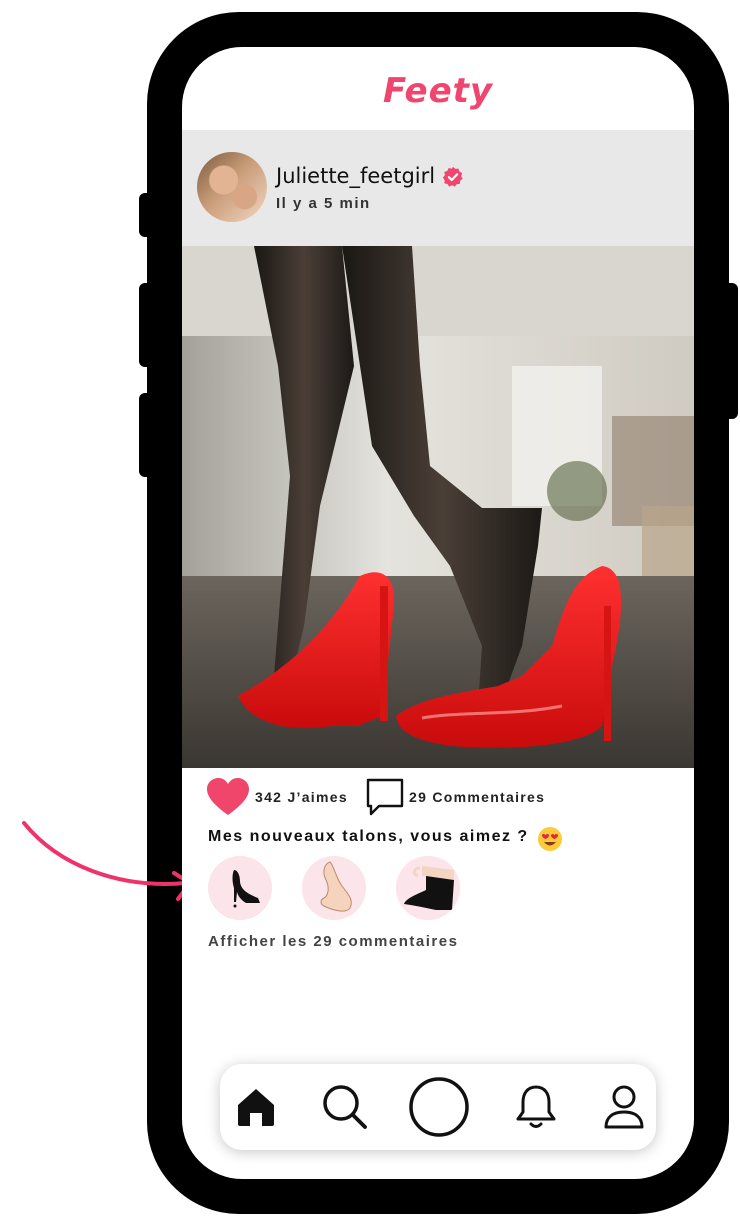  Describe the element at coordinates (334, 888) in the screenshot. I see `foot-sticker-icon` at that location.